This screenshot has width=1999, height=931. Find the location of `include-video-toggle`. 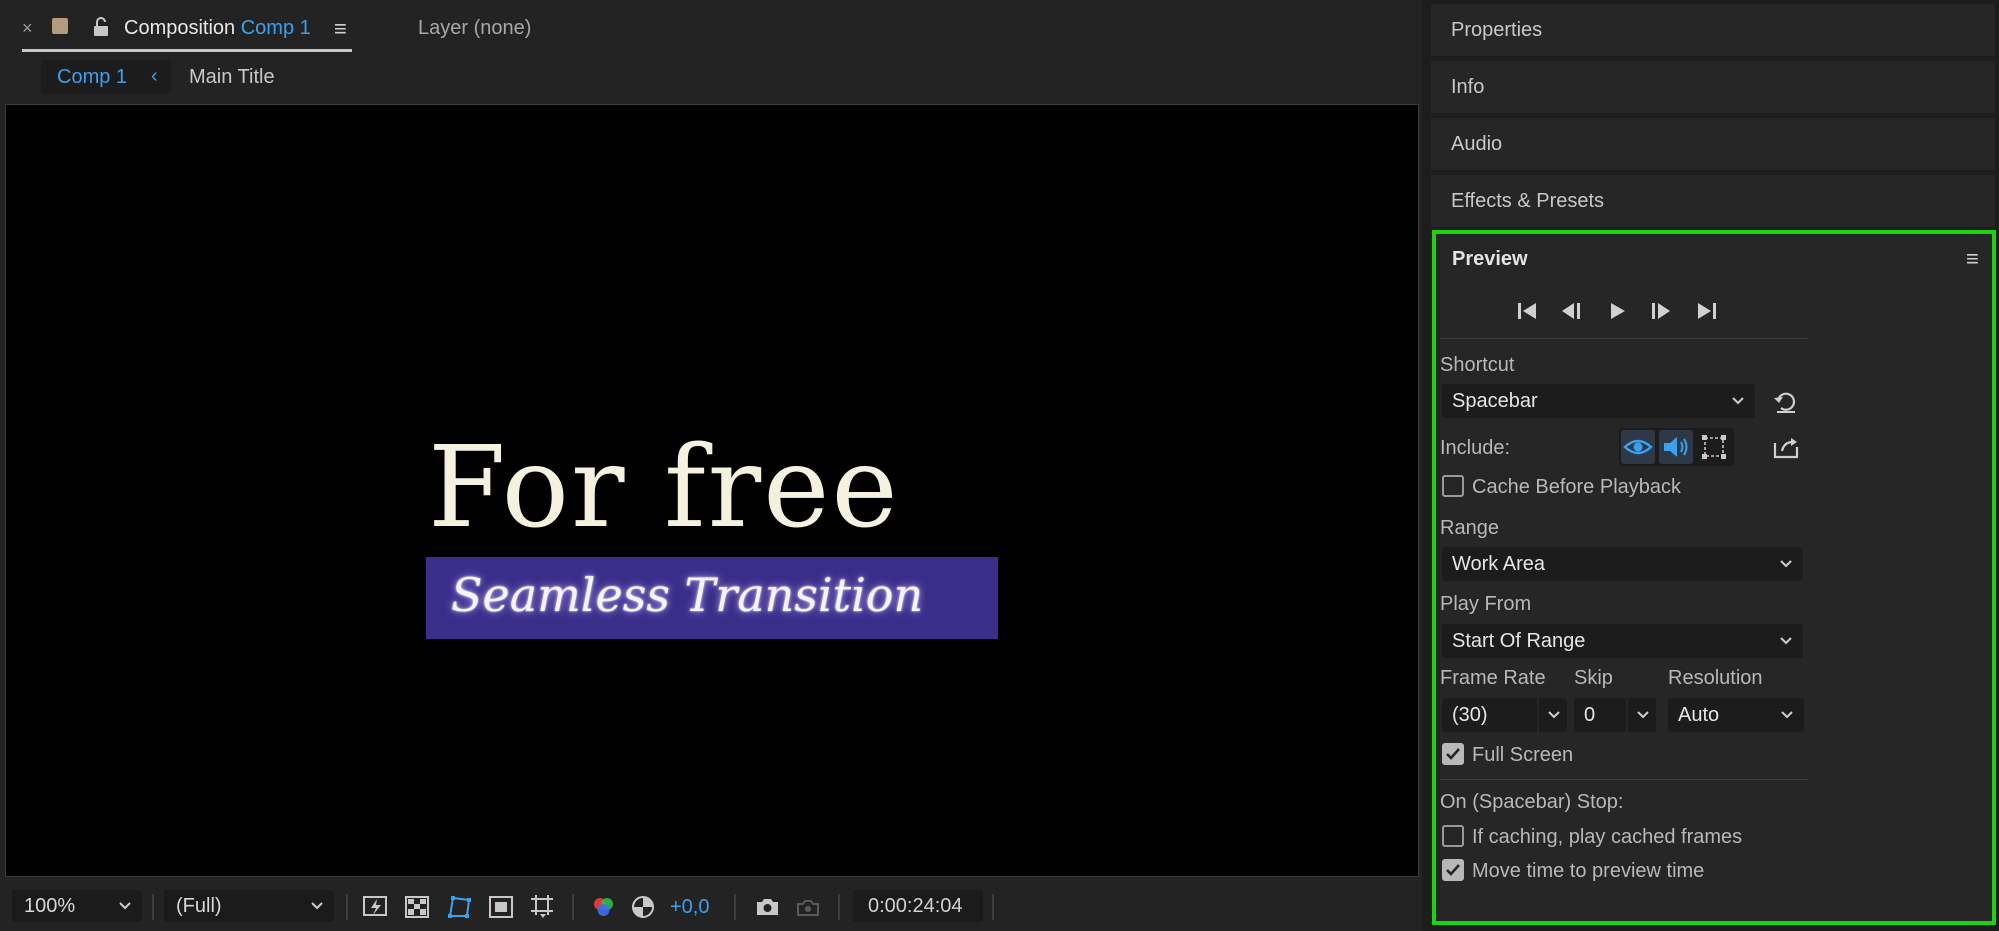

include-video-toggle is located at coordinates (1638, 447).